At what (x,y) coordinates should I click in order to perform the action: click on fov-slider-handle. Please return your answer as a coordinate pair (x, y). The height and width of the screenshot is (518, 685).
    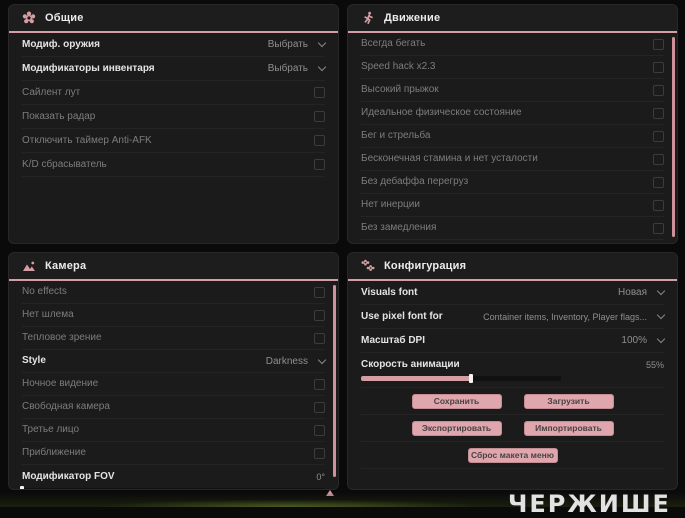
    Looking at the image, I should click on (22, 487).